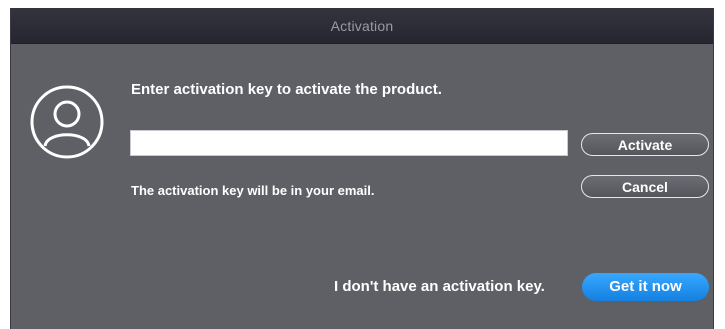 The width and height of the screenshot is (725, 329). I want to click on activate-button: Activate, so click(645, 144).